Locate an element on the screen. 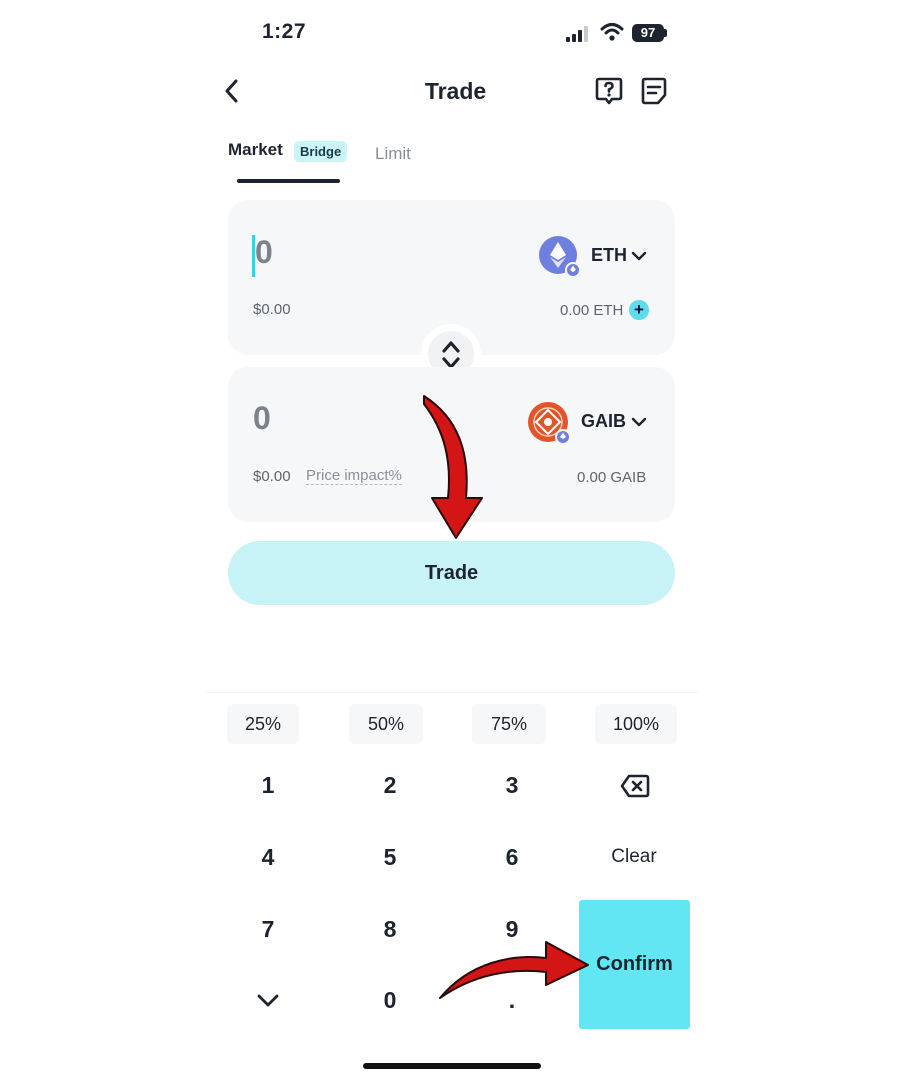  order-history-icon is located at coordinates (654, 91).